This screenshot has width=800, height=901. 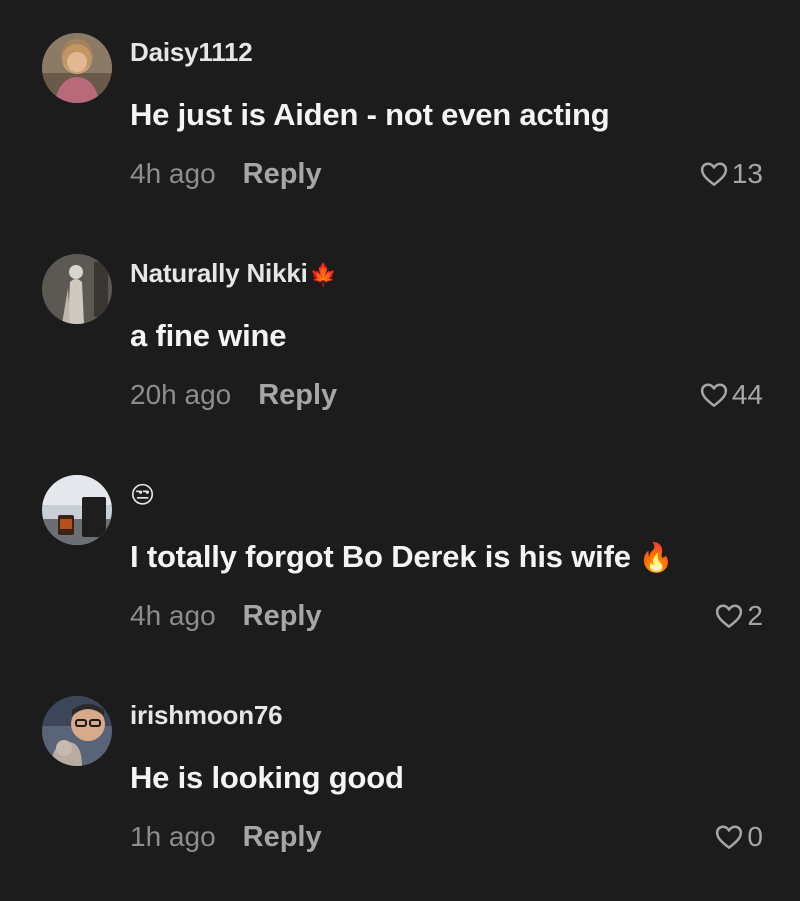 I want to click on comment-text-body: He is looking good, so click(x=267, y=777).